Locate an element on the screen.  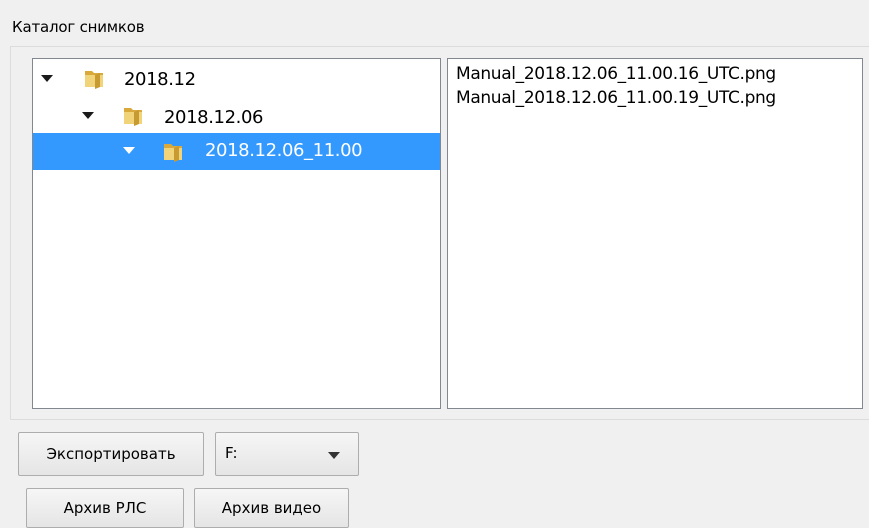
tree-item-2018-12-06: 2018.12.06 is located at coordinates (236, 116).